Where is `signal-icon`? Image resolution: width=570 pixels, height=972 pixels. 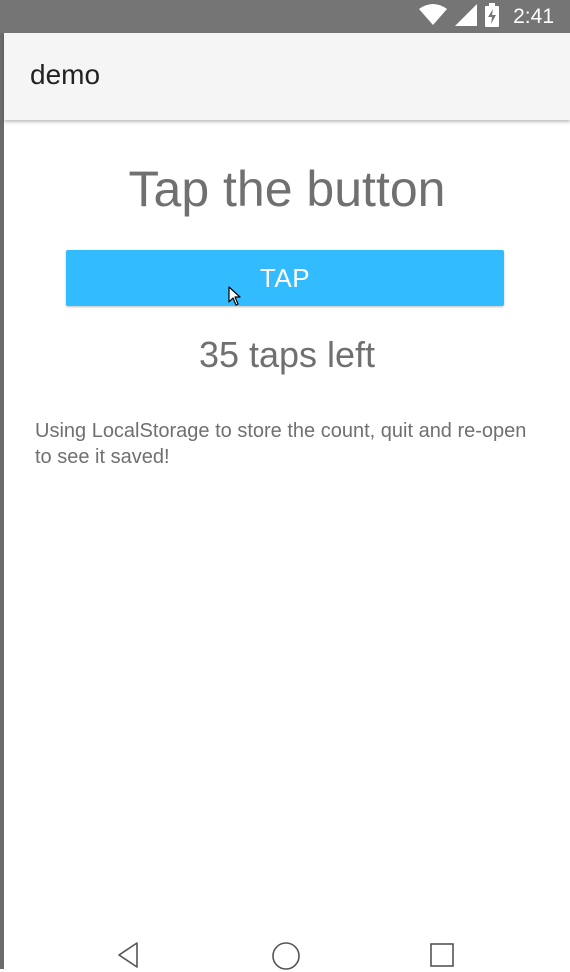 signal-icon is located at coordinates (466, 16).